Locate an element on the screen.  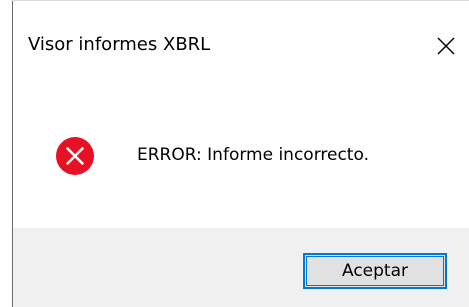
error-message: ERROR: Informe incorrecto. is located at coordinates (253, 155).